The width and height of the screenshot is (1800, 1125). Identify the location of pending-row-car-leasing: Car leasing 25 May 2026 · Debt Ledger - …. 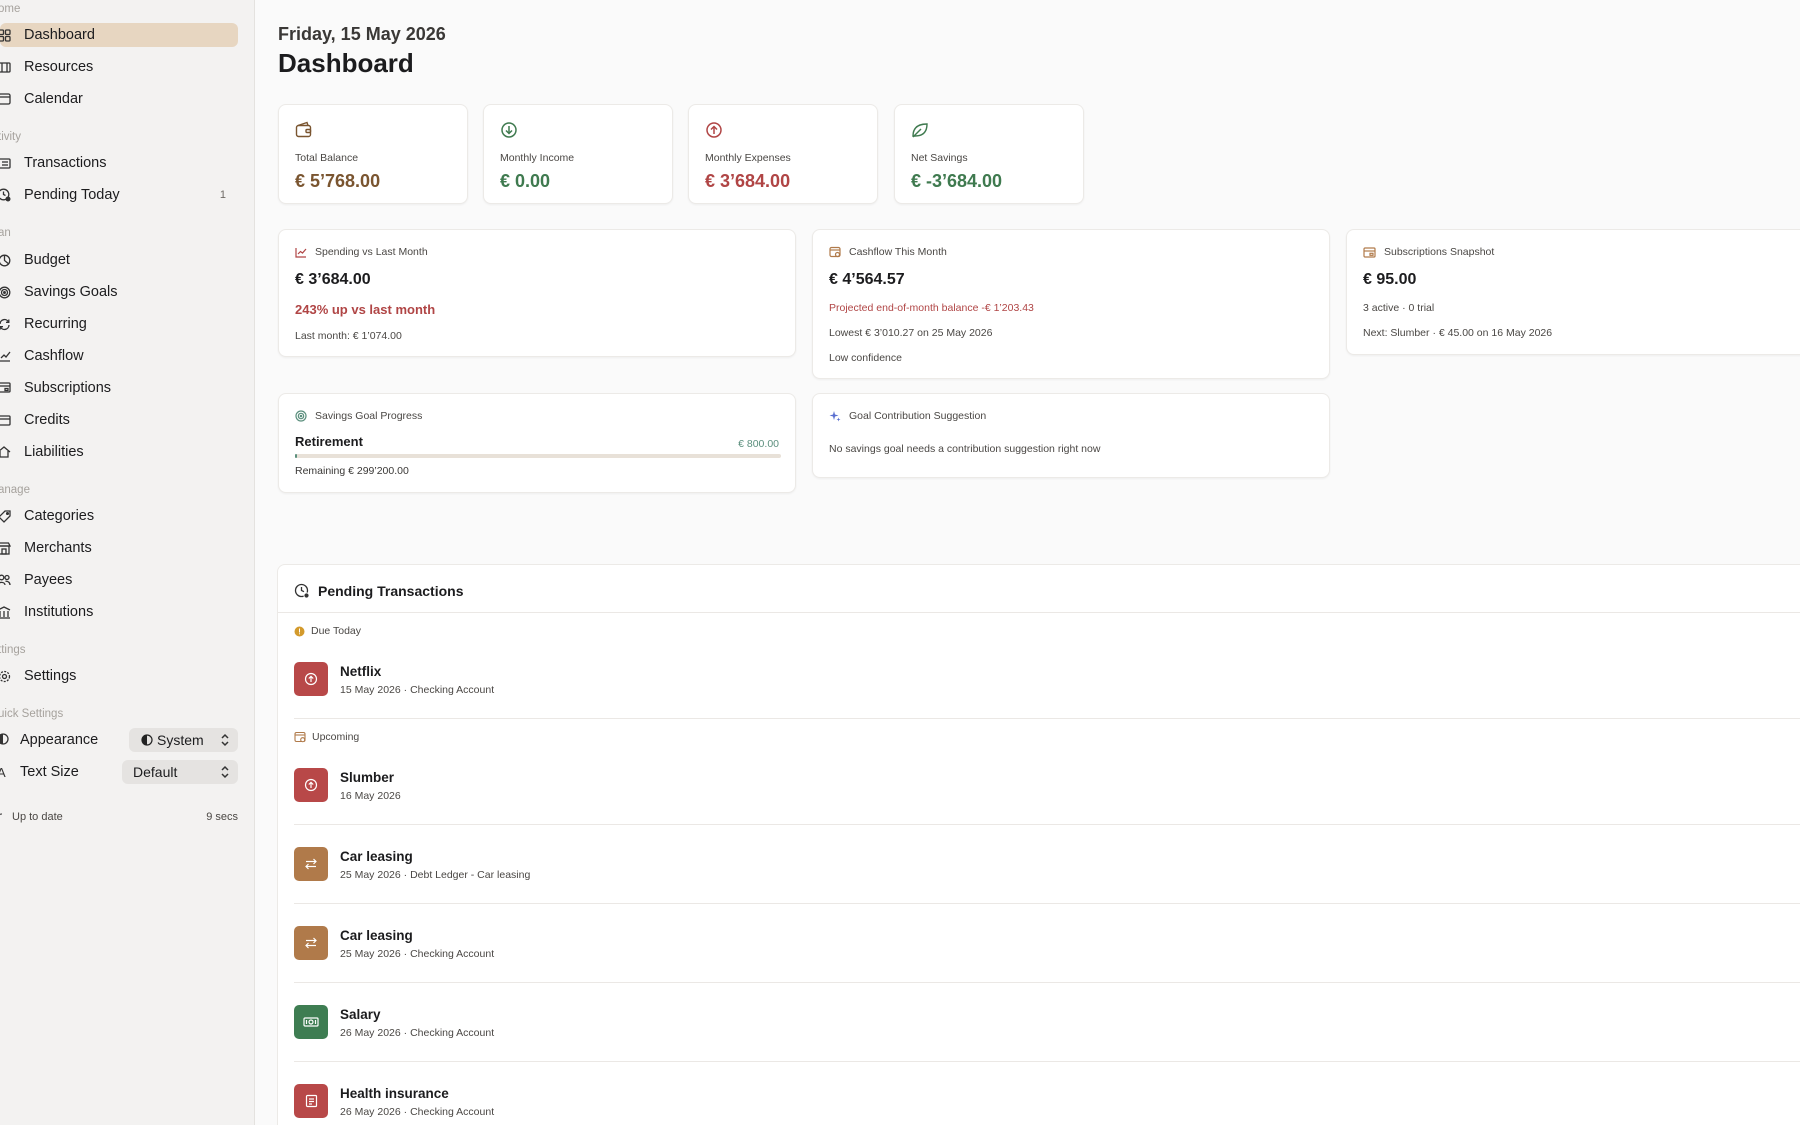
(1044, 865).